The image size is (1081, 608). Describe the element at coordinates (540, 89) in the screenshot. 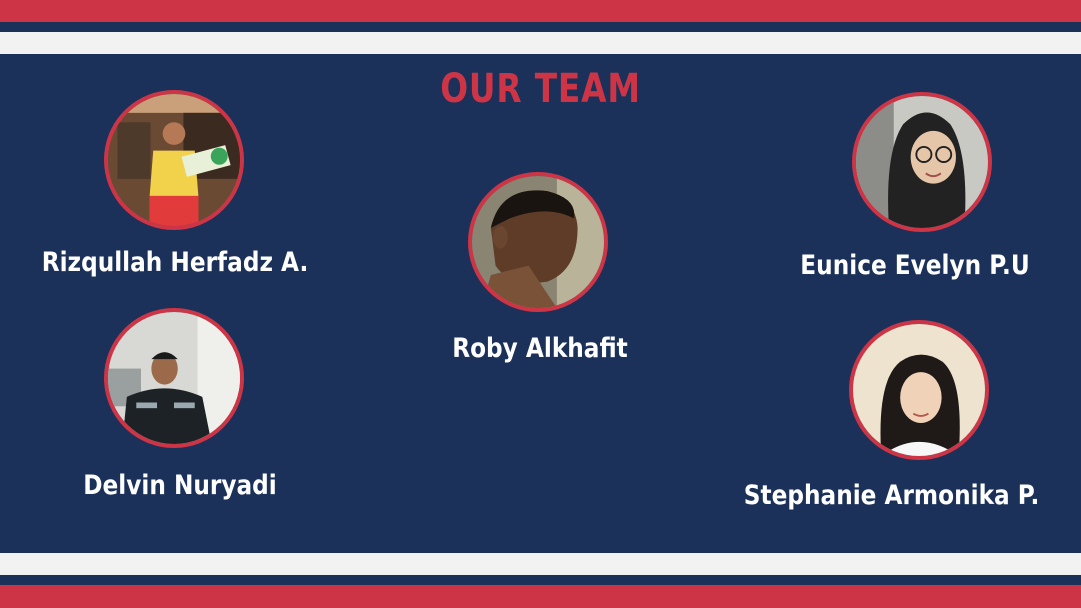

I see `slide-title: OUR TEAM` at that location.